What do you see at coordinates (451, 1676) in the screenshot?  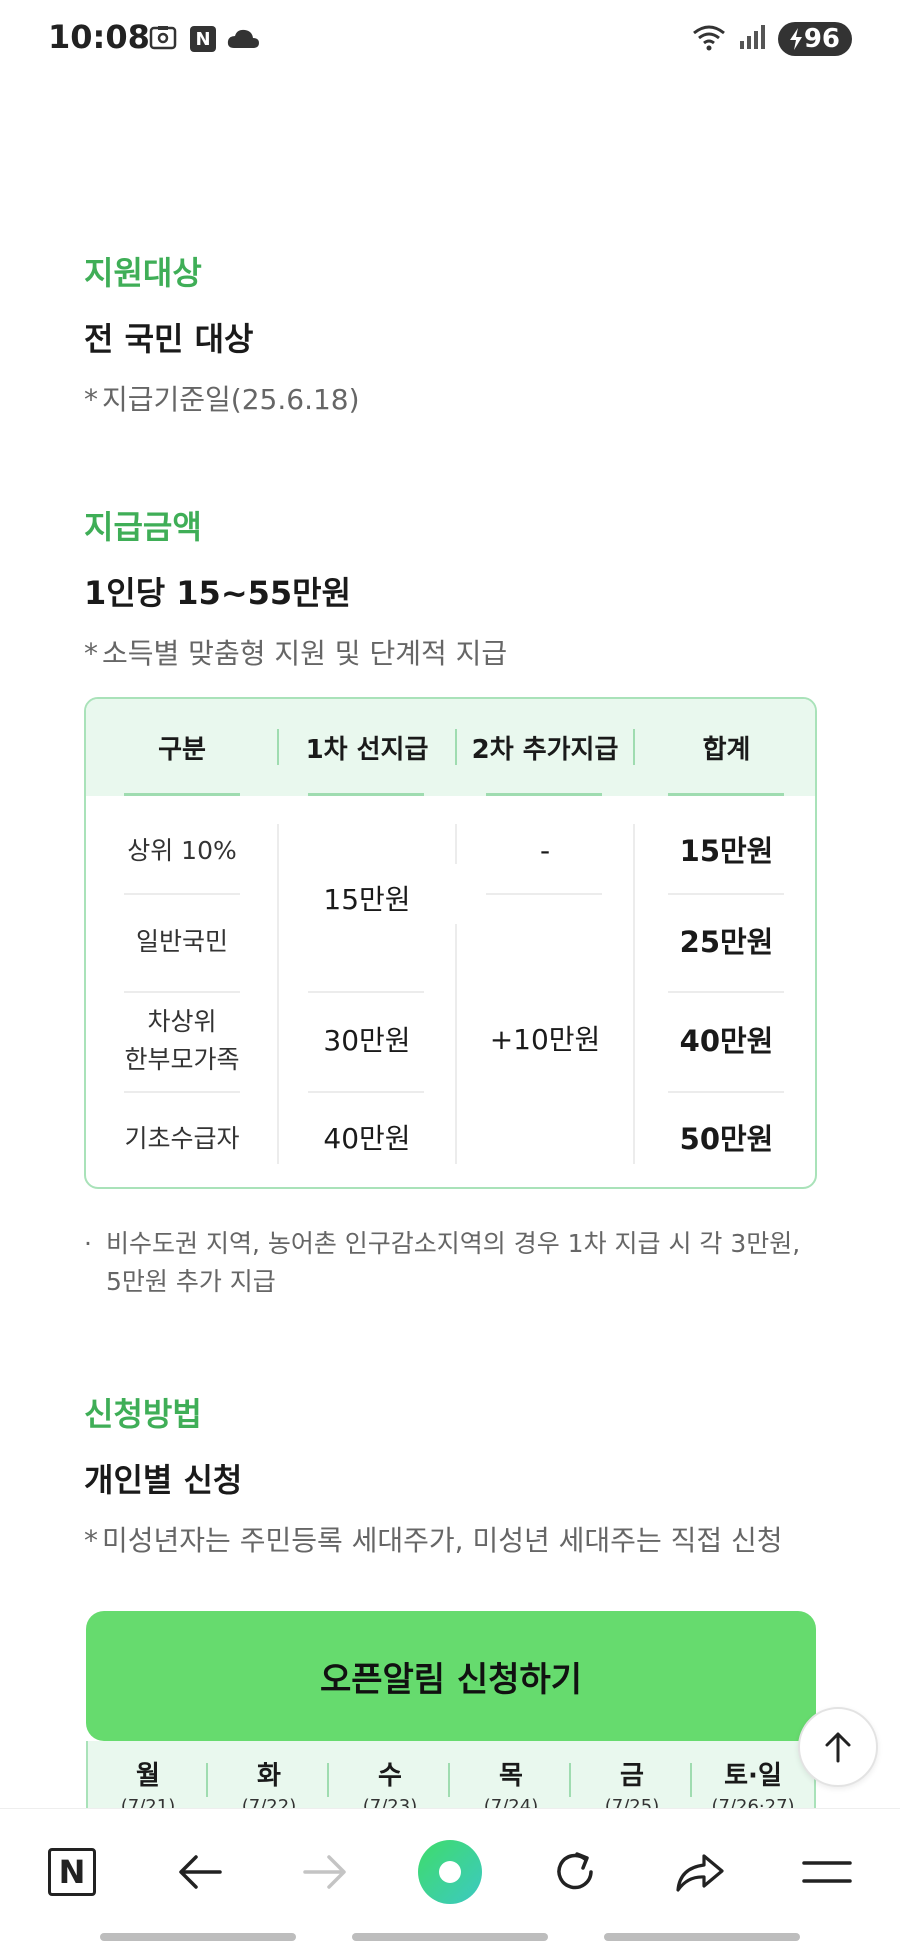 I see `open-alert-button: 오픈알림 신청하기` at bounding box center [451, 1676].